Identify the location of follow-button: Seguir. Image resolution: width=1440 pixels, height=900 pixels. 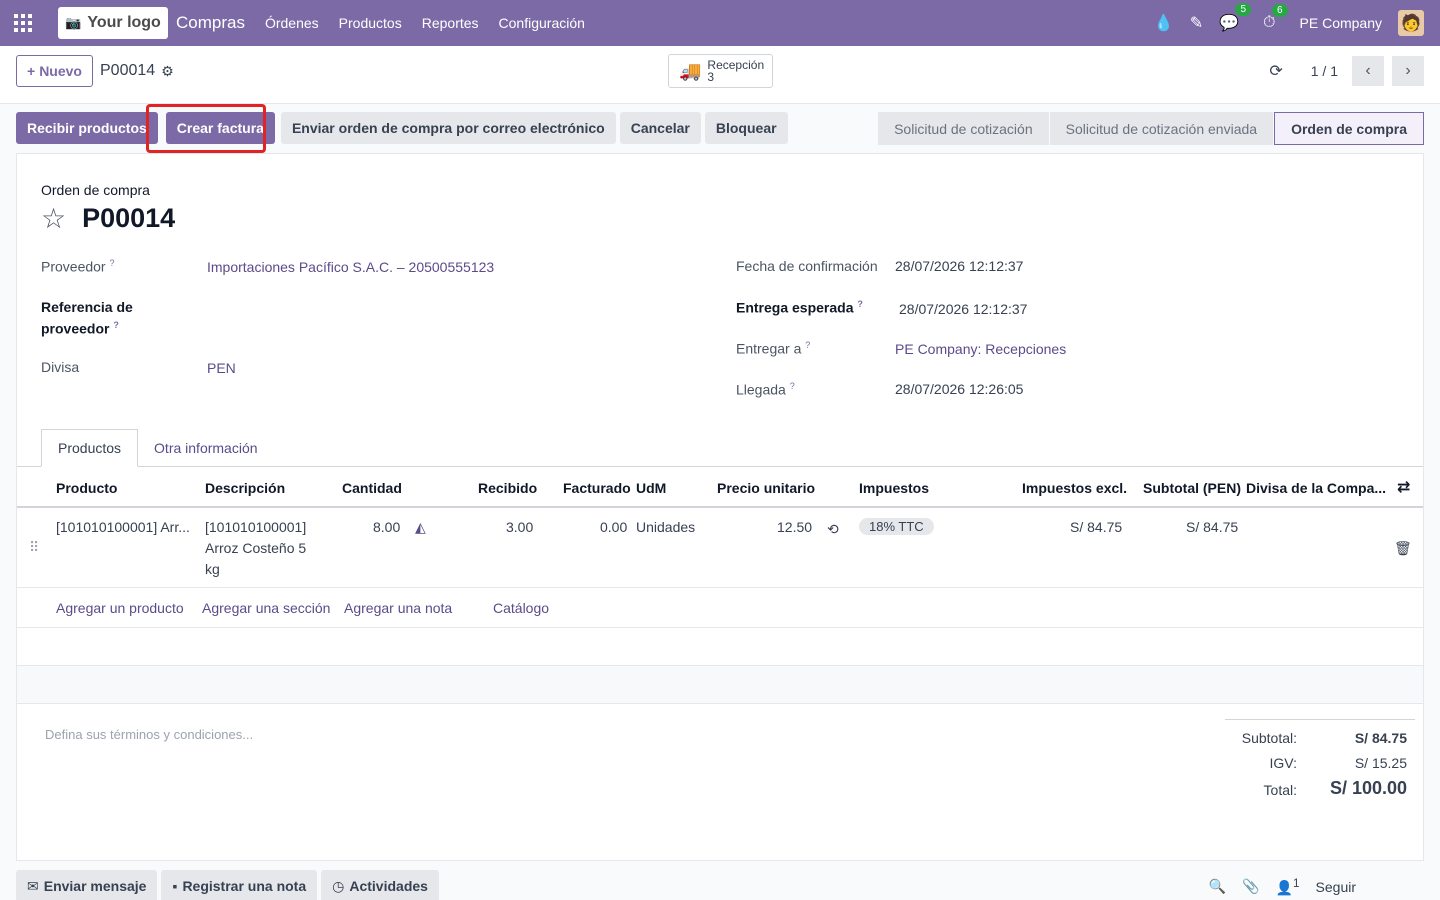
(1336, 887).